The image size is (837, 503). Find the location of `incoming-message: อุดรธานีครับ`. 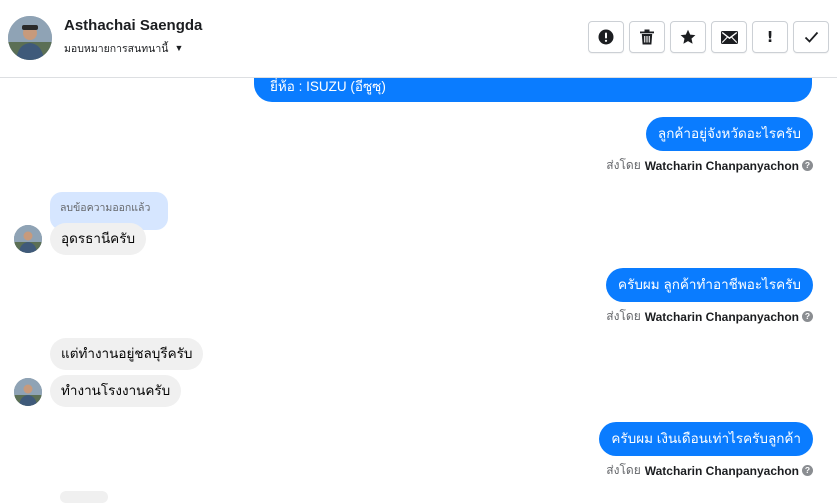

incoming-message: อุดรธานีครับ is located at coordinates (98, 239).